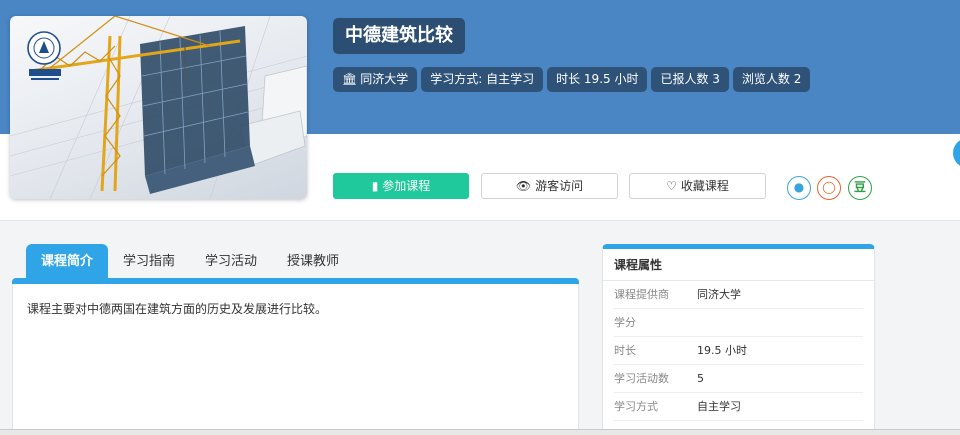  Describe the element at coordinates (625, 350) in the screenshot. I see `attribute-label: 时长` at that location.